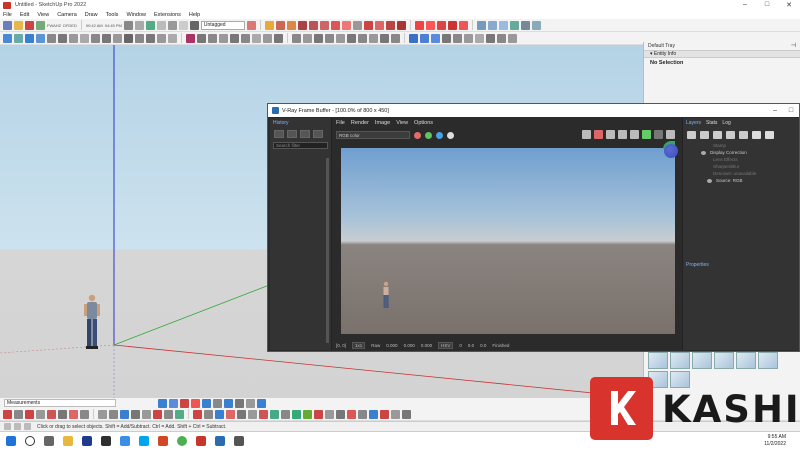  What do you see at coordinates (717, 135) in the screenshot?
I see `save-layers-icon` at bounding box center [717, 135].